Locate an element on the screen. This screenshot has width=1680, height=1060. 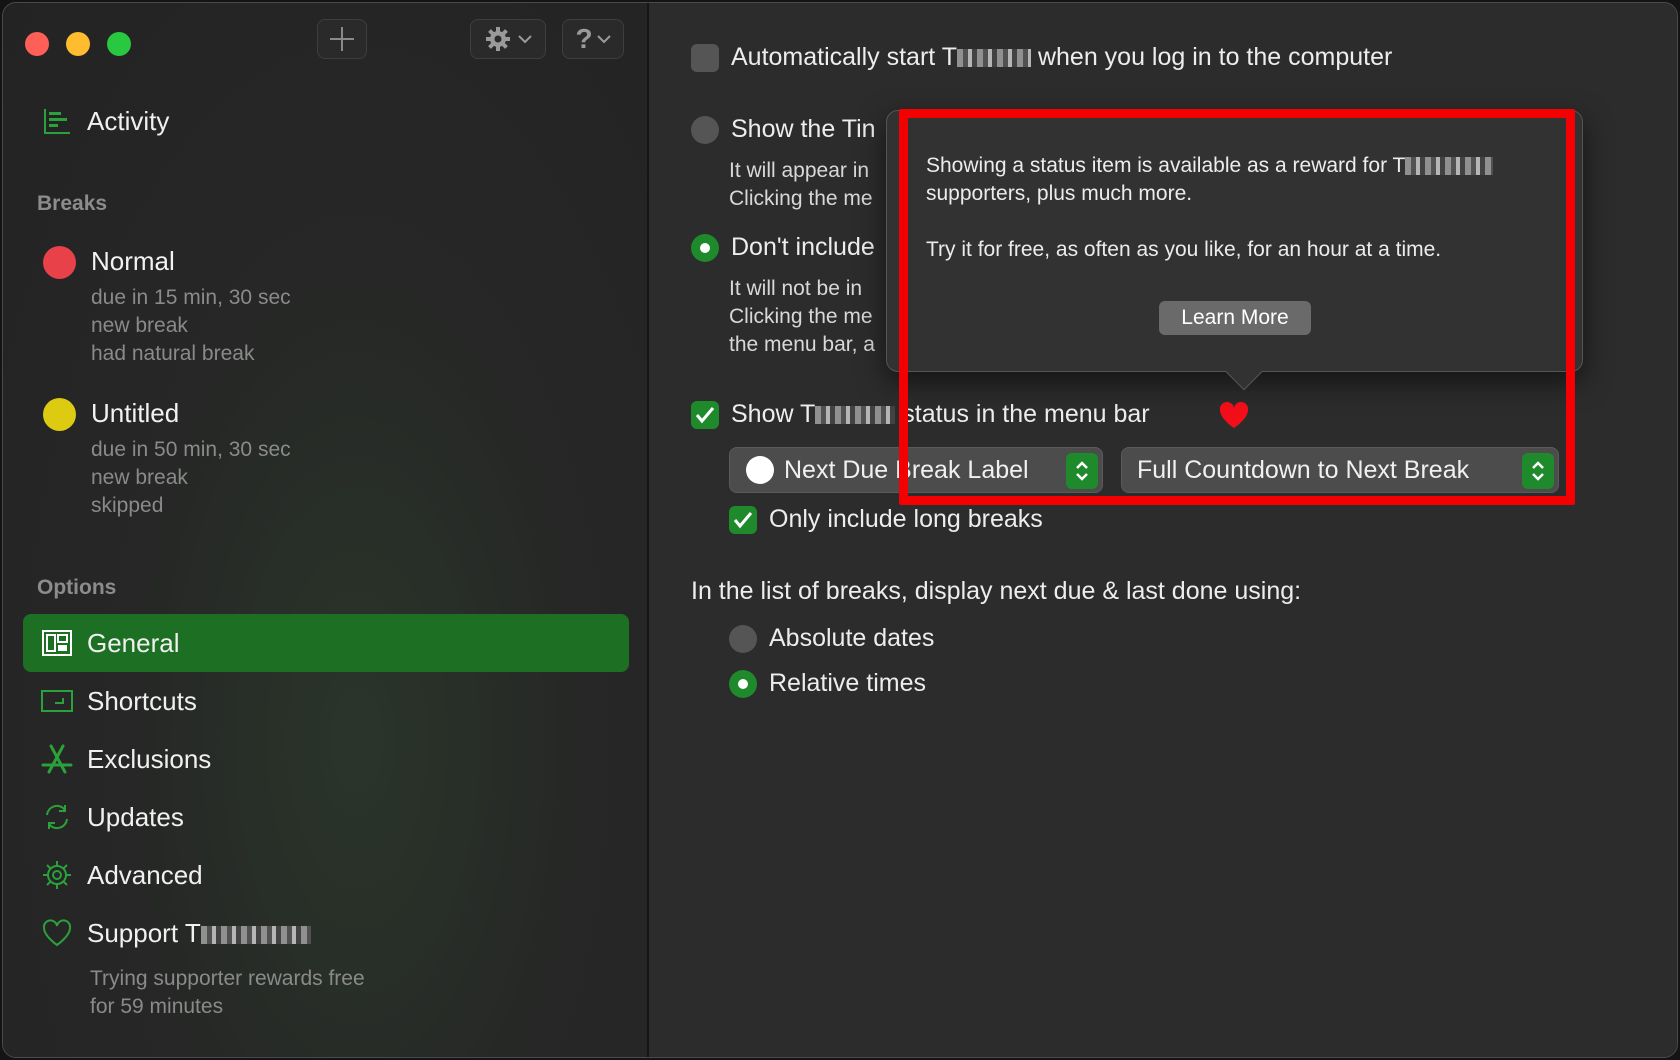
popup-value: Full Countdown to Next Break is located at coordinates (1303, 469).